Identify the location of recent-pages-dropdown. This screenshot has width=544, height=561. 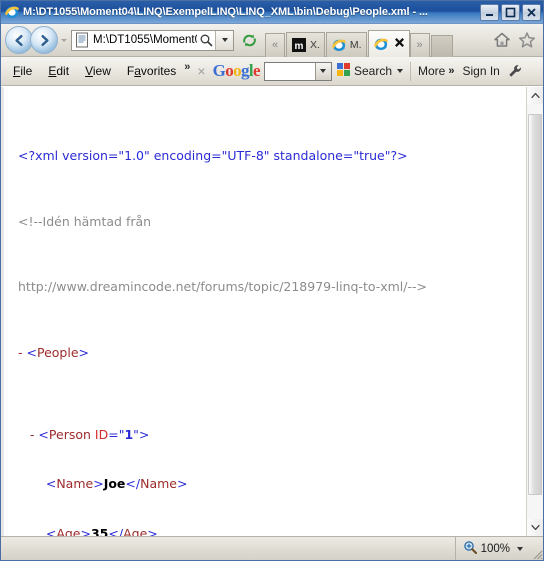
(64, 40).